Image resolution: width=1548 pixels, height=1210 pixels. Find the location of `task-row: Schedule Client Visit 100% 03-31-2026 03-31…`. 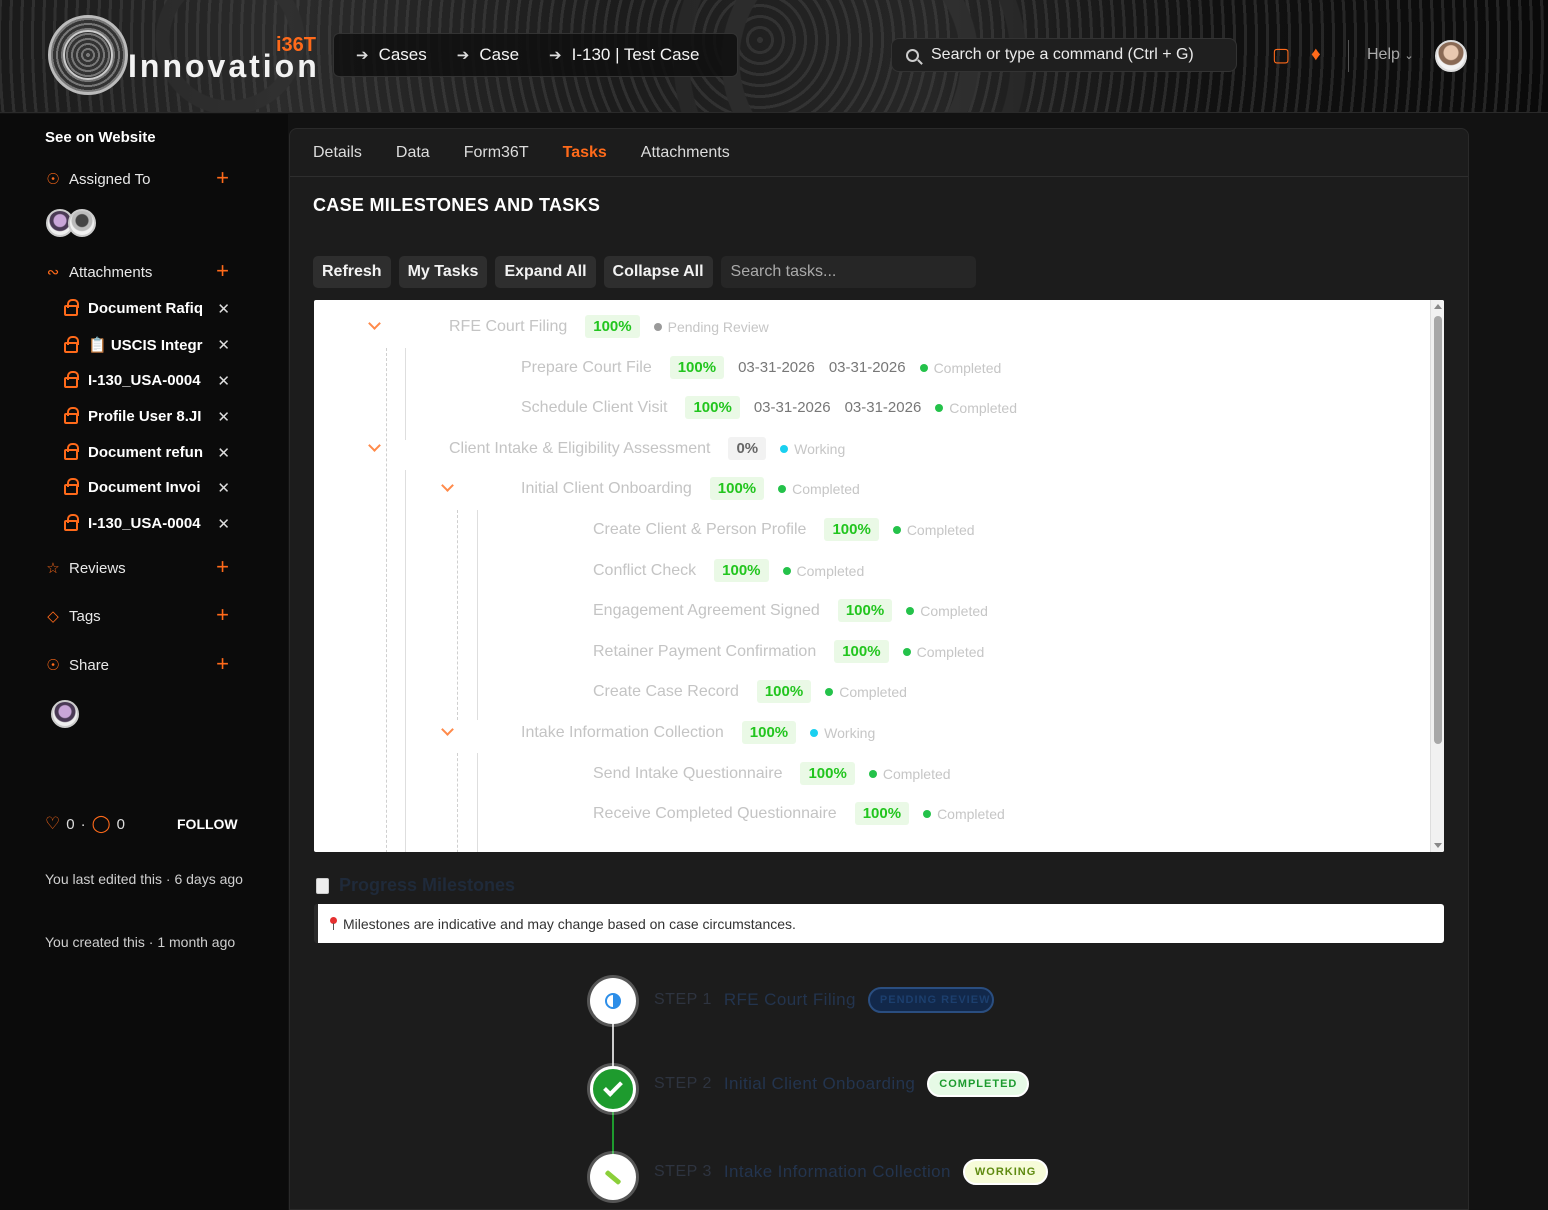

task-row: Schedule Client Visit 100% 03-31-2026 03-31… is located at coordinates (769, 407).